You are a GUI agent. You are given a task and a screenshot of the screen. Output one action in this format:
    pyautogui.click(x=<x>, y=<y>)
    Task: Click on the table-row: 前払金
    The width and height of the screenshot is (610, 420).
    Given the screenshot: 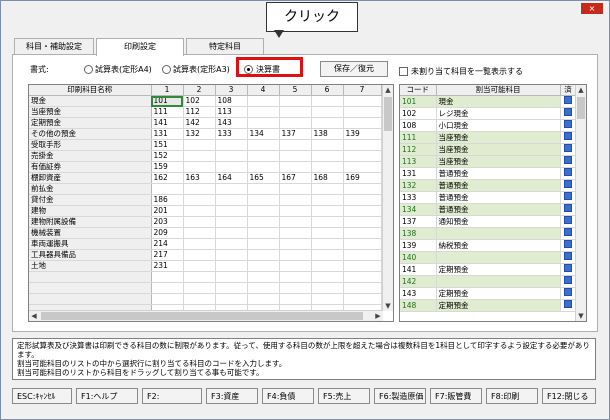 What is the action you would take?
    pyautogui.click(x=205, y=189)
    